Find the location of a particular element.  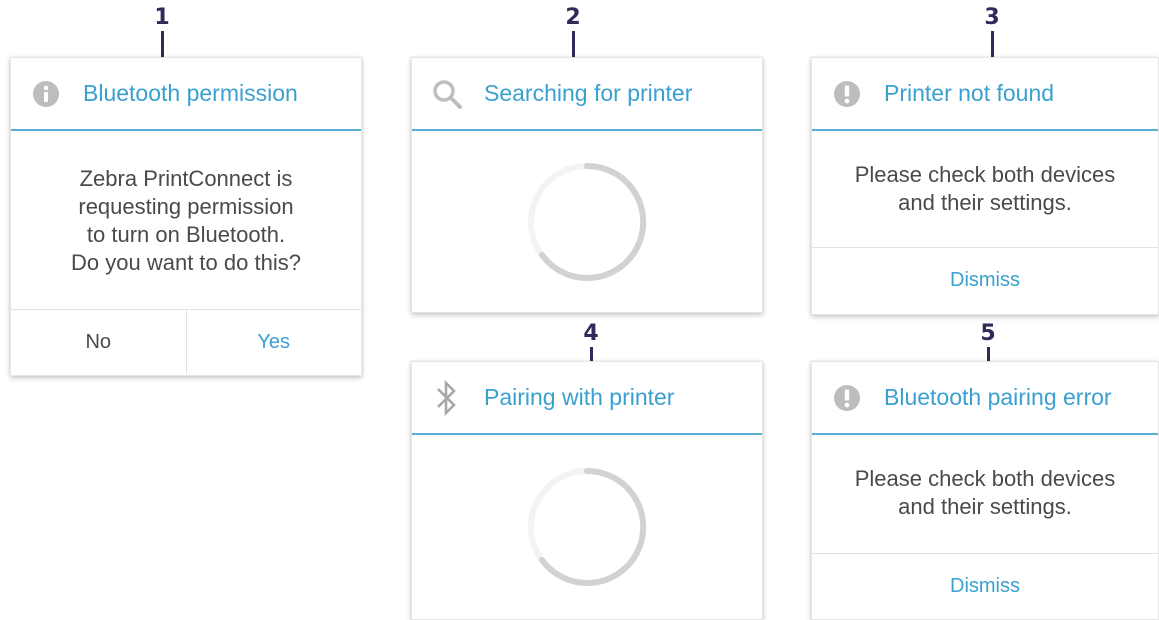

message-line: requesting permission is located at coordinates (186, 206).